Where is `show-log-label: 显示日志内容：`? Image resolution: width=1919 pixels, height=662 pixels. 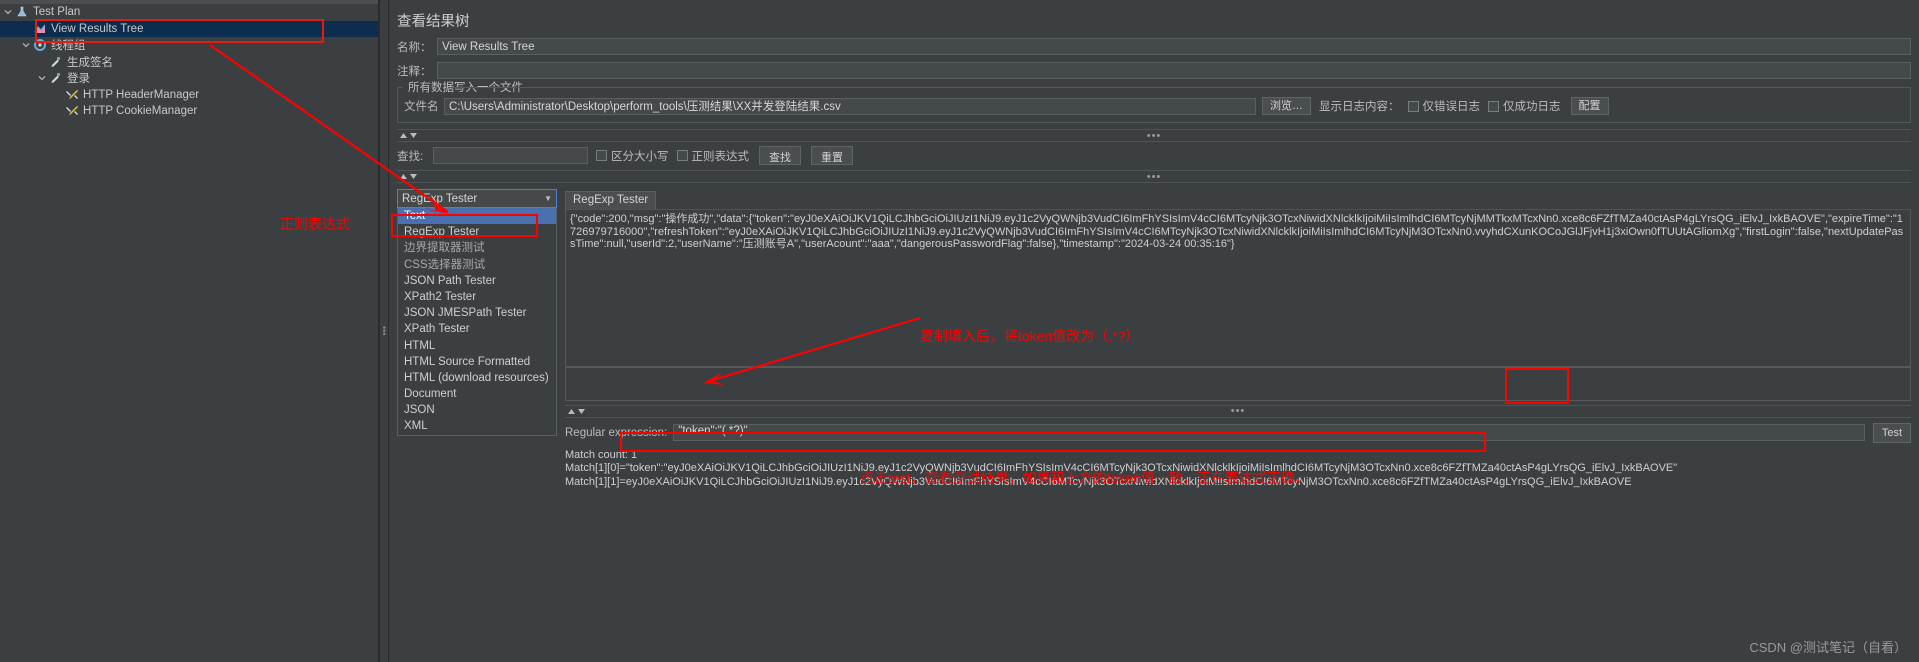 show-log-label: 显示日志内容： is located at coordinates (1359, 107).